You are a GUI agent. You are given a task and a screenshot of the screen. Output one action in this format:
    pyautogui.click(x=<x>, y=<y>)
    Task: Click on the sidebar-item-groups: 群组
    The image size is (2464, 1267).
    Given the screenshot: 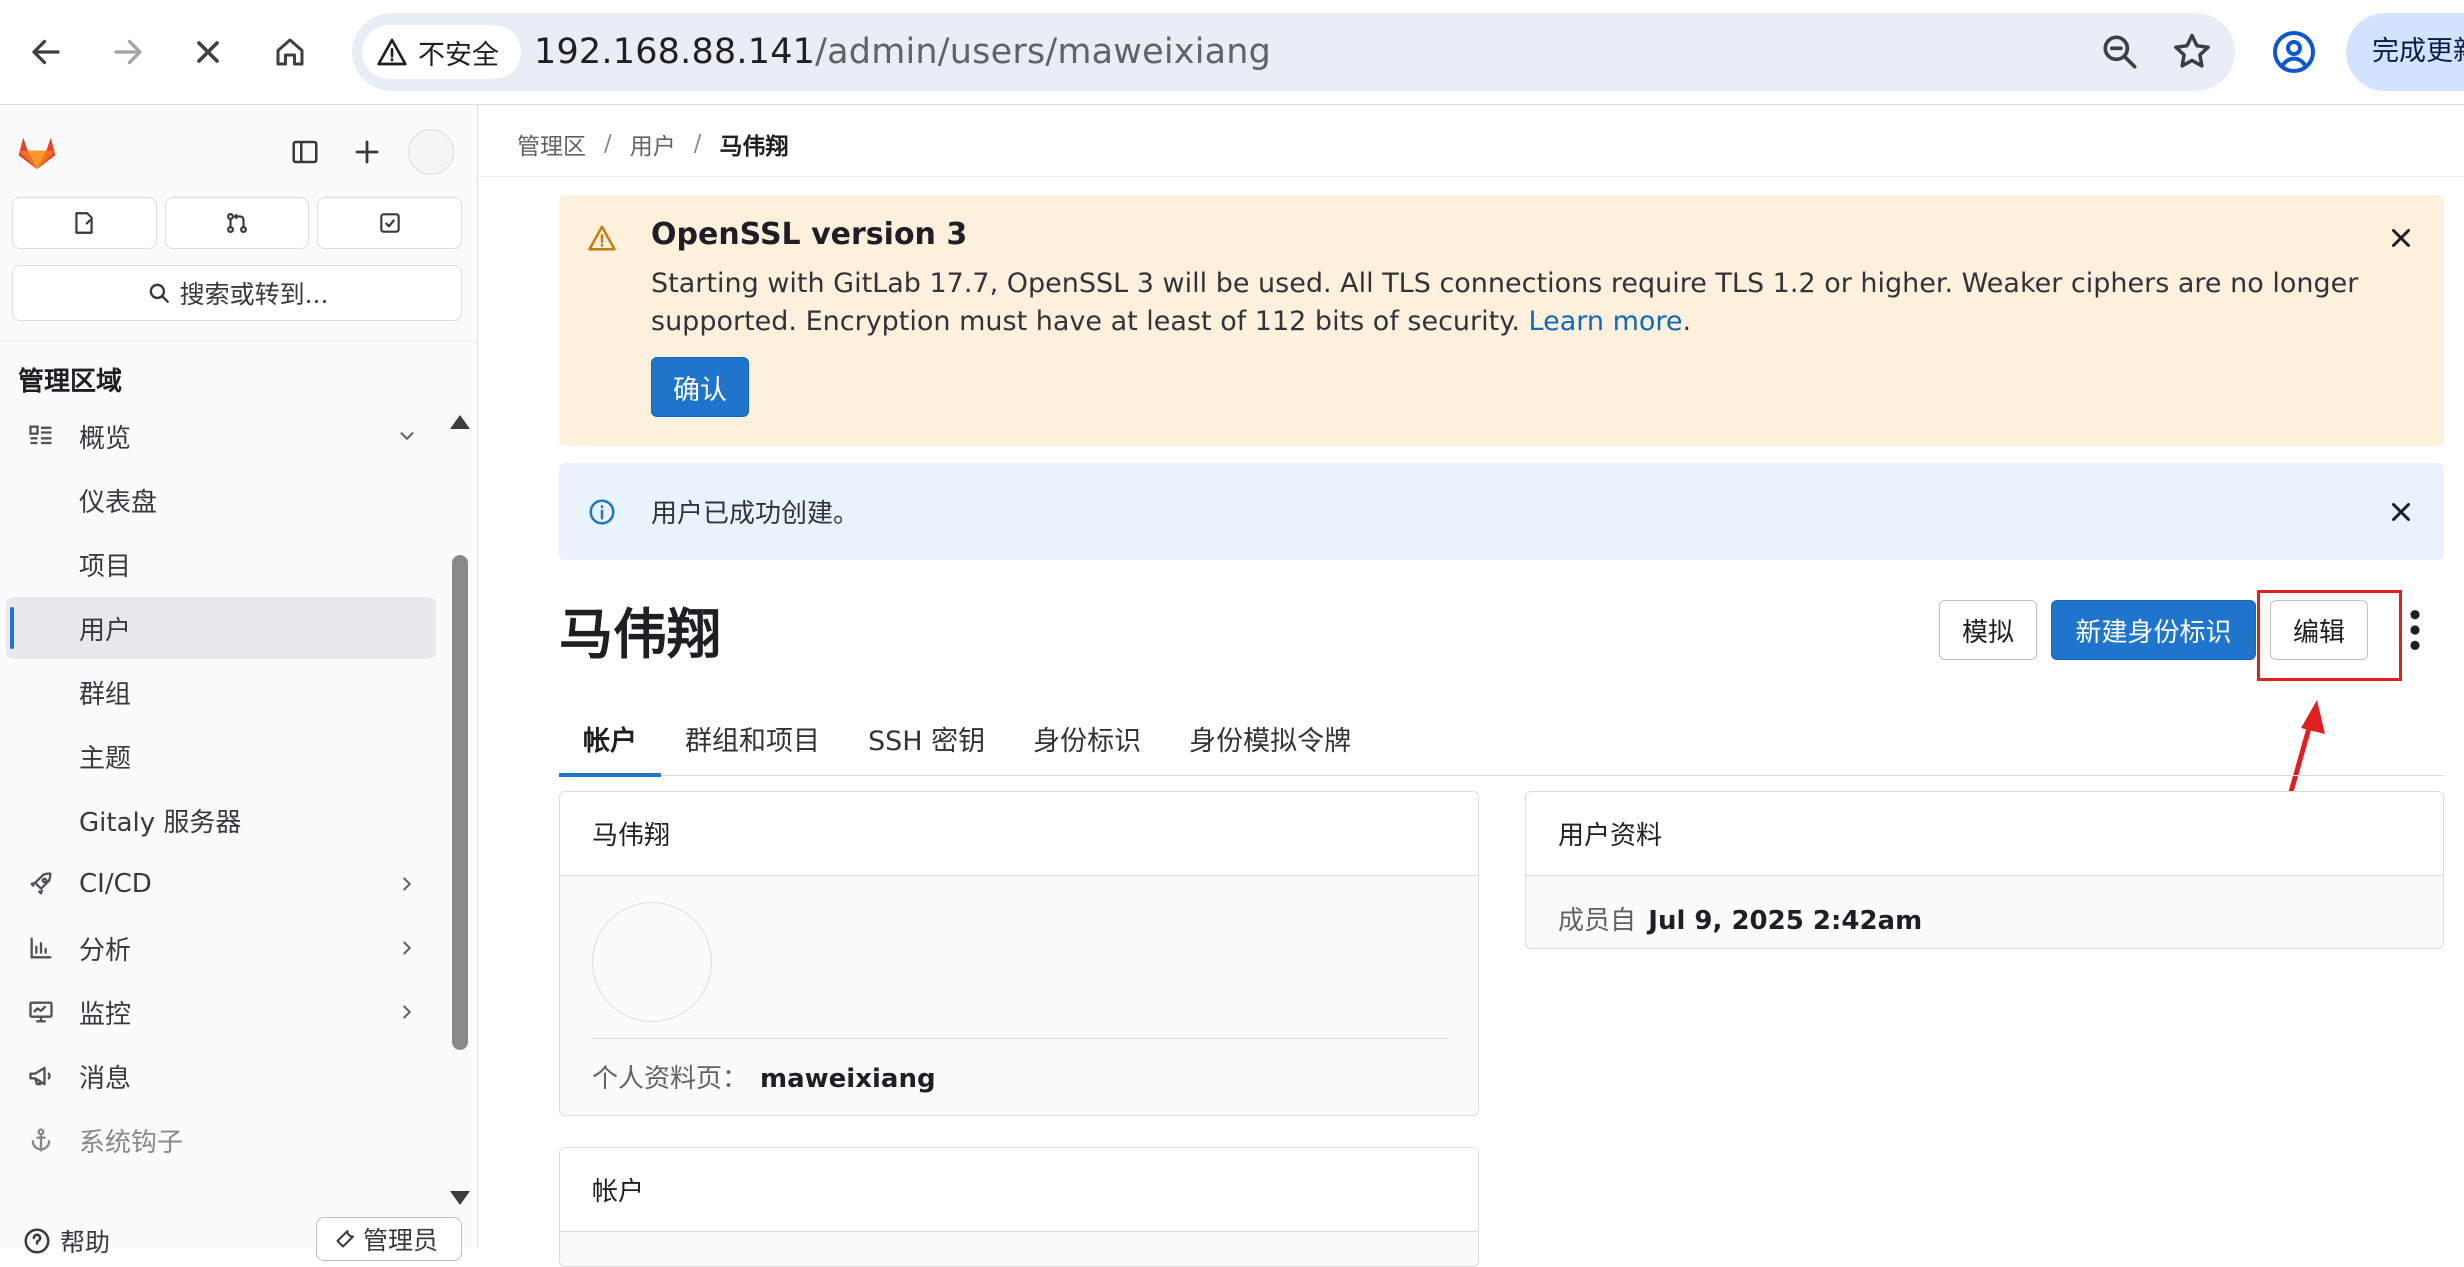 What is the action you would take?
    pyautogui.click(x=221, y=692)
    